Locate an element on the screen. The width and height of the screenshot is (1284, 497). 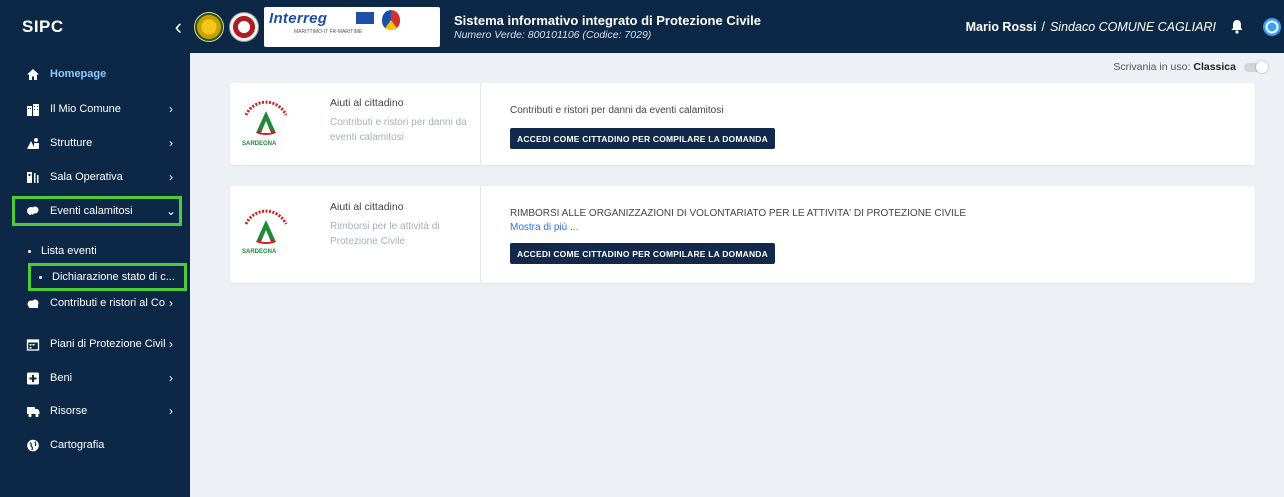
user-area: Mario Rossi / Sindaco COMUNE CAGLIARI is located at coordinates (1125, 26).